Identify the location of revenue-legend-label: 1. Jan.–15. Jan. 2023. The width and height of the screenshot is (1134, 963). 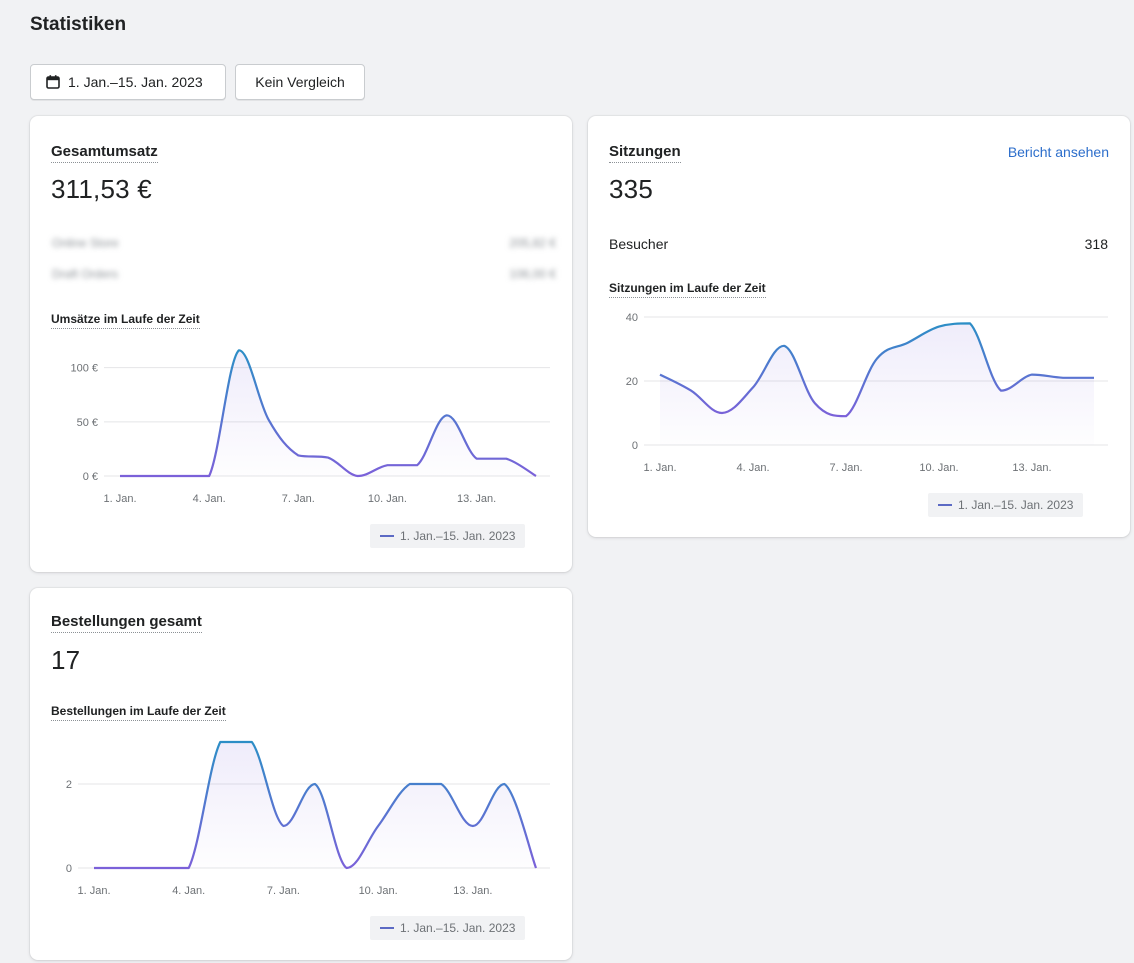
(458, 536).